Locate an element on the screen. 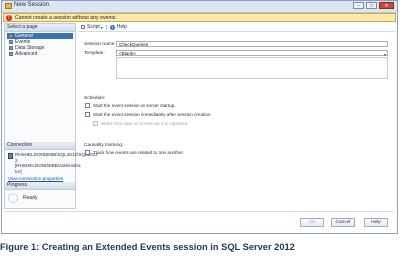  window-controls: – □ ✕ is located at coordinates (373, 5).